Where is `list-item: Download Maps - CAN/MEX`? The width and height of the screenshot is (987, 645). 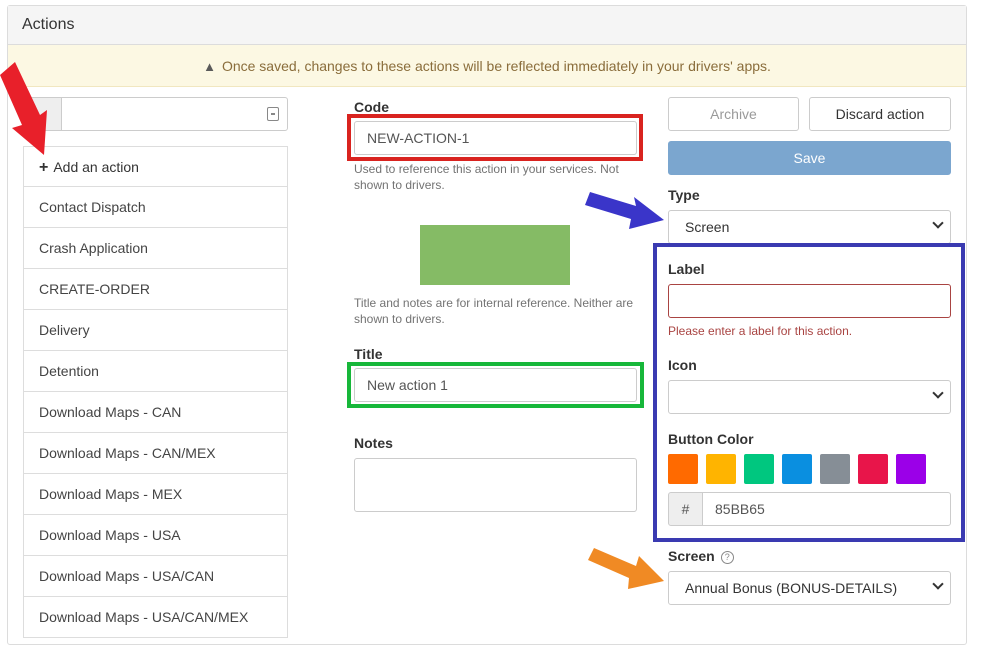 list-item: Download Maps - CAN/MEX is located at coordinates (155, 453).